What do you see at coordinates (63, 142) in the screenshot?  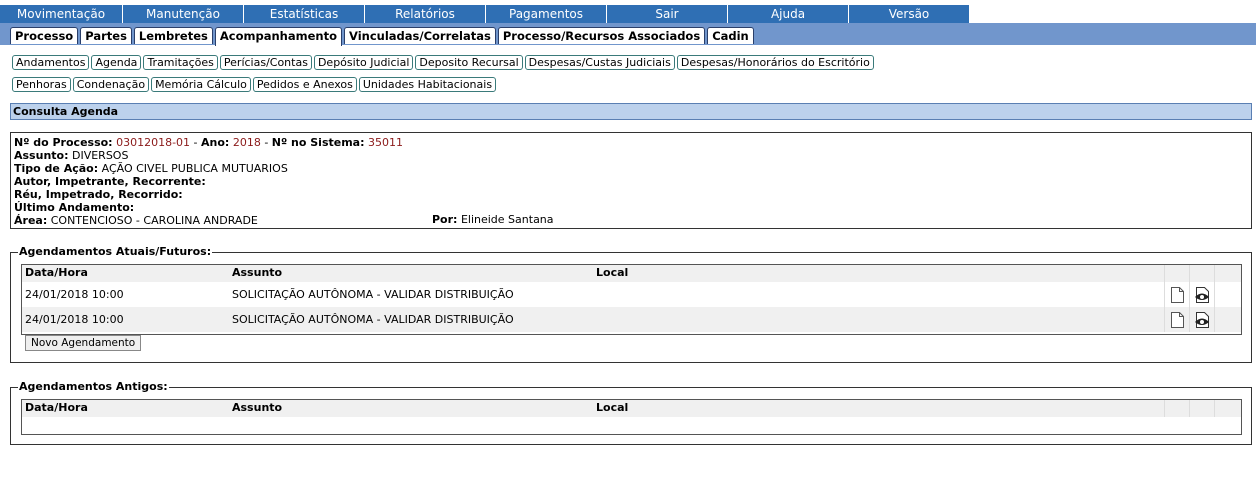 I see `processo-label: Nº do Processo:` at bounding box center [63, 142].